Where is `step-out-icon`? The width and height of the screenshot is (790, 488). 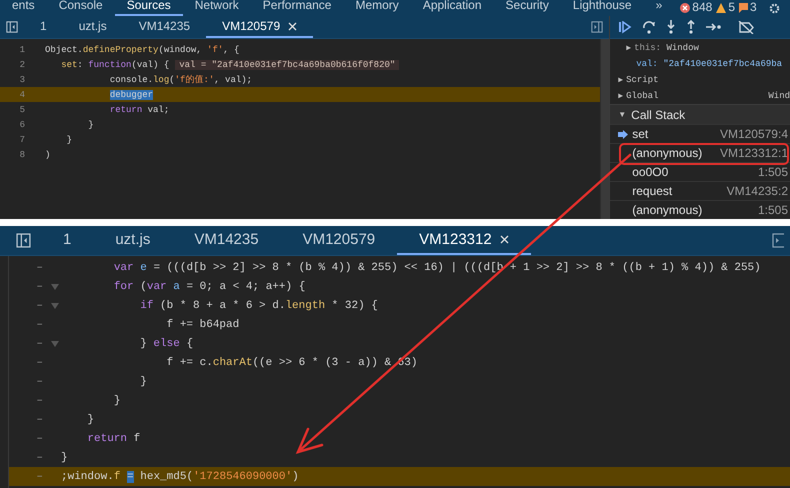 step-out-icon is located at coordinates (691, 27).